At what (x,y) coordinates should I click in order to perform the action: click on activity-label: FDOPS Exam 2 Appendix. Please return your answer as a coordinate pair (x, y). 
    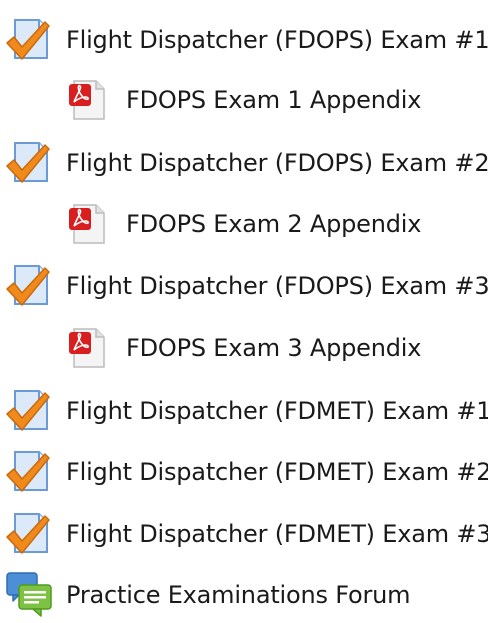
    Looking at the image, I should click on (274, 224).